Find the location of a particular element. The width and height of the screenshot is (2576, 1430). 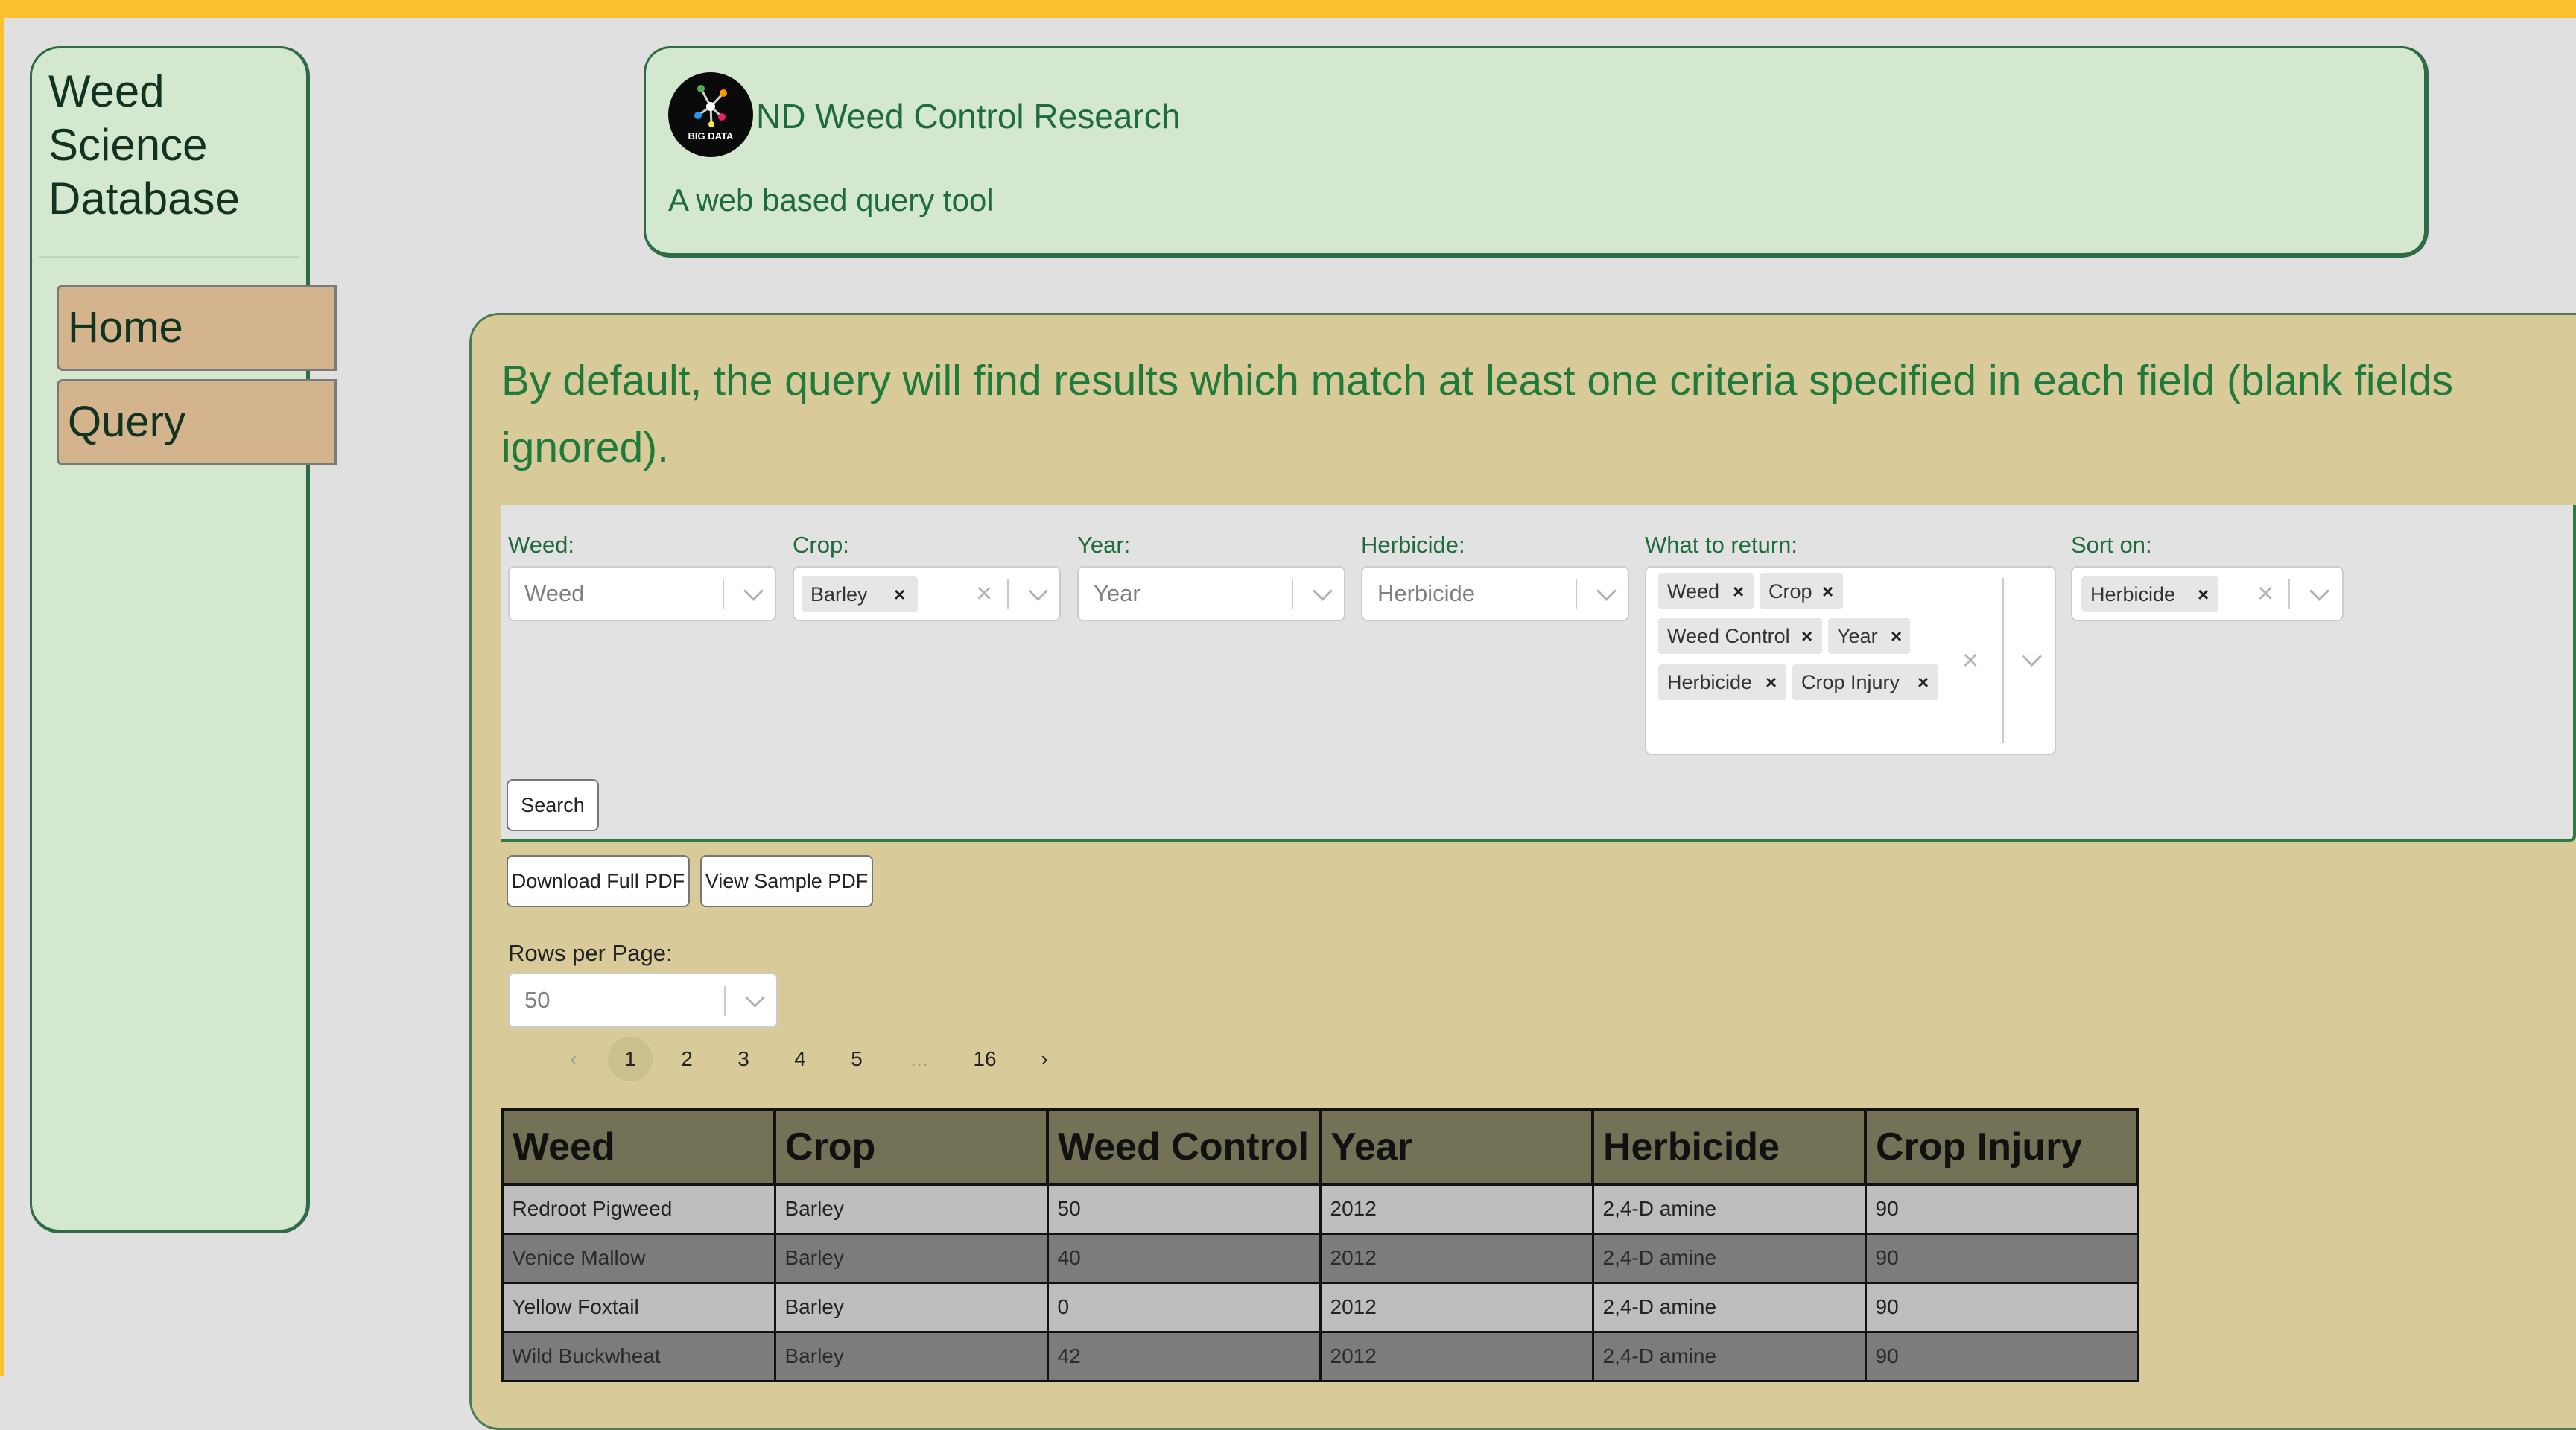

logo-text: BIG DATA is located at coordinates (711, 136).